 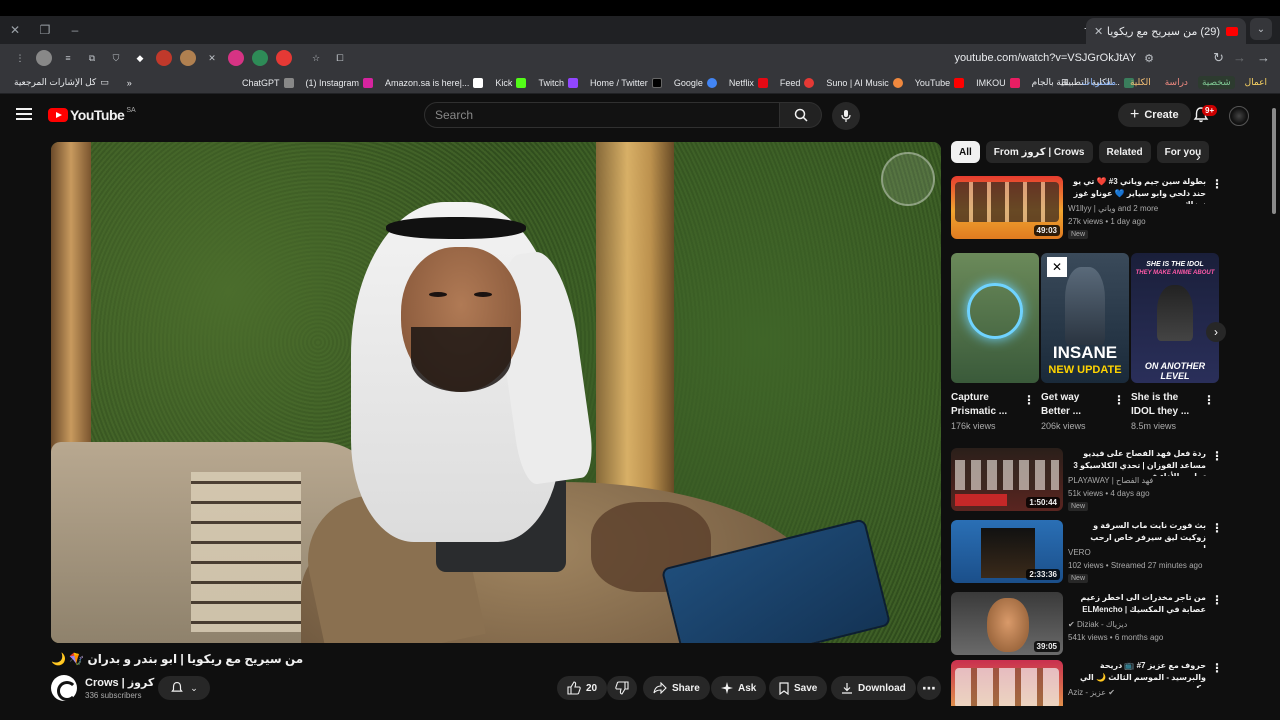 What do you see at coordinates (873, 688) in the screenshot?
I see `download-button: Download` at bounding box center [873, 688].